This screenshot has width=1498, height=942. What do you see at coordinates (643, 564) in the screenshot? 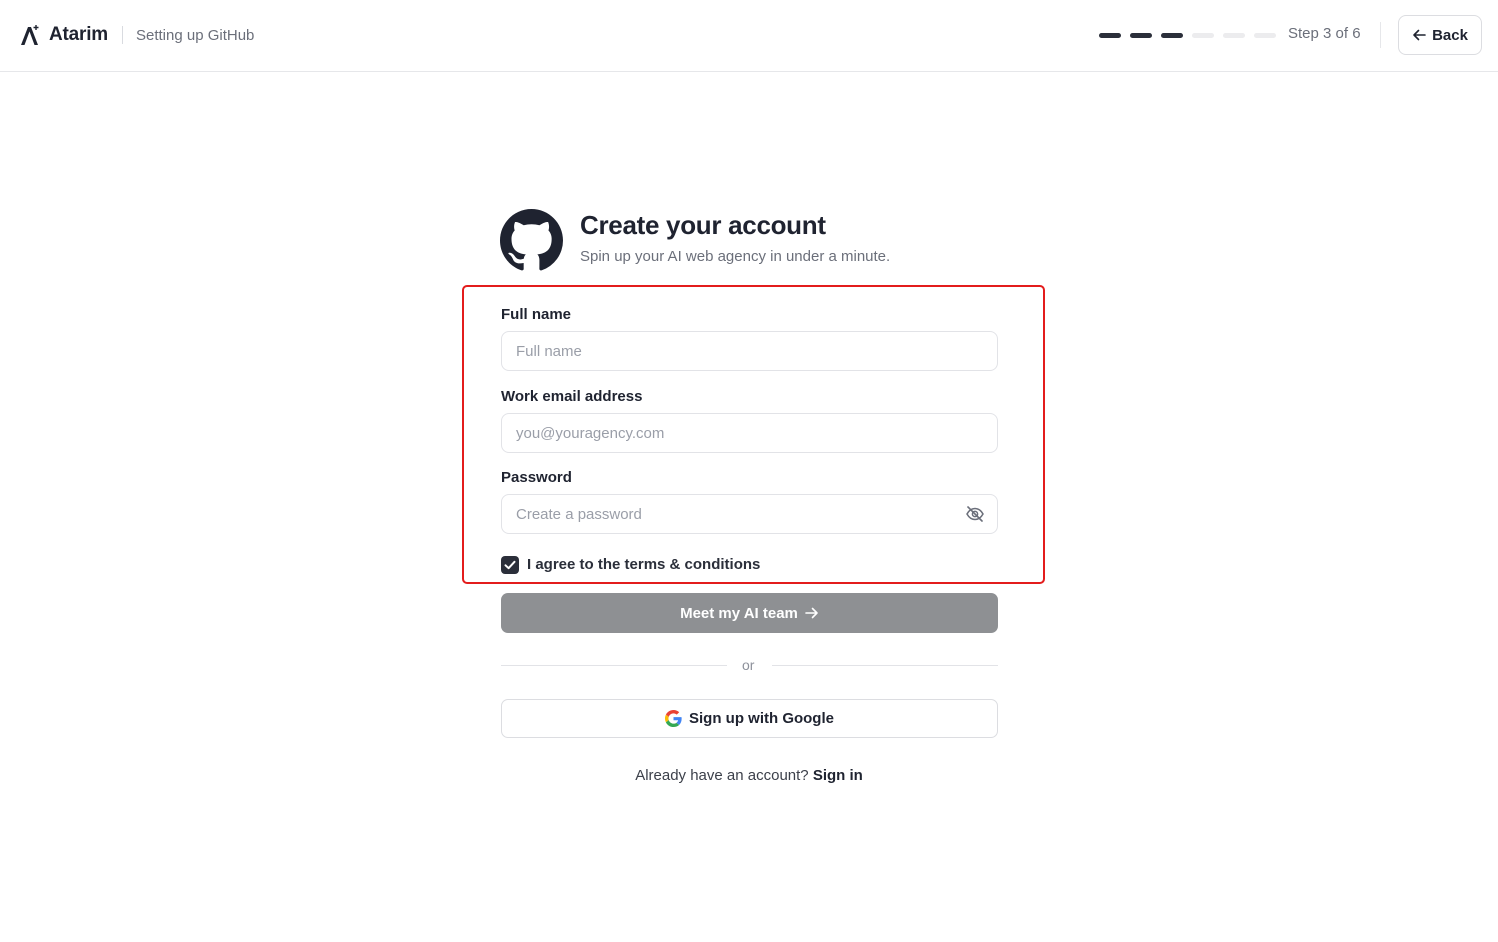
I see `terms-label: I agree to the terms & conditions` at bounding box center [643, 564].